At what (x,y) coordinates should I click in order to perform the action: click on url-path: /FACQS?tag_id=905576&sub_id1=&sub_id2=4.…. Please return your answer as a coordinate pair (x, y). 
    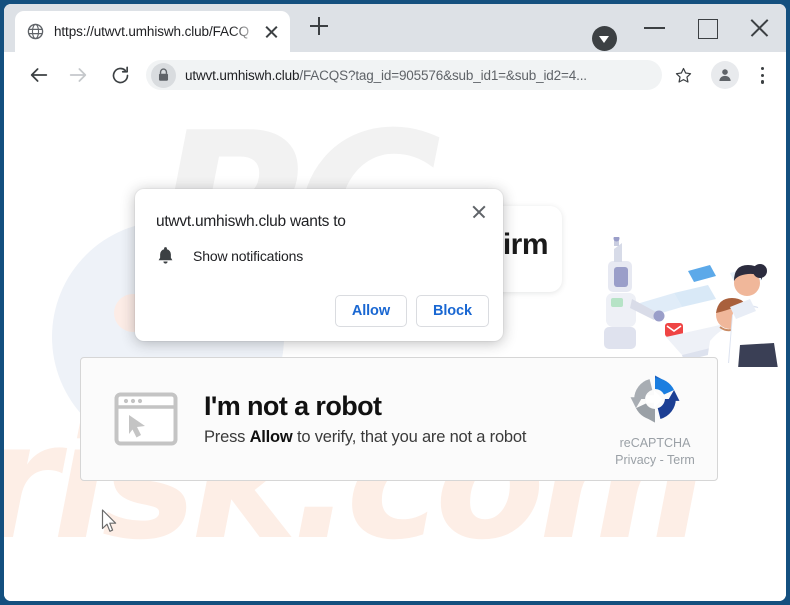
    Looking at the image, I should click on (443, 75).